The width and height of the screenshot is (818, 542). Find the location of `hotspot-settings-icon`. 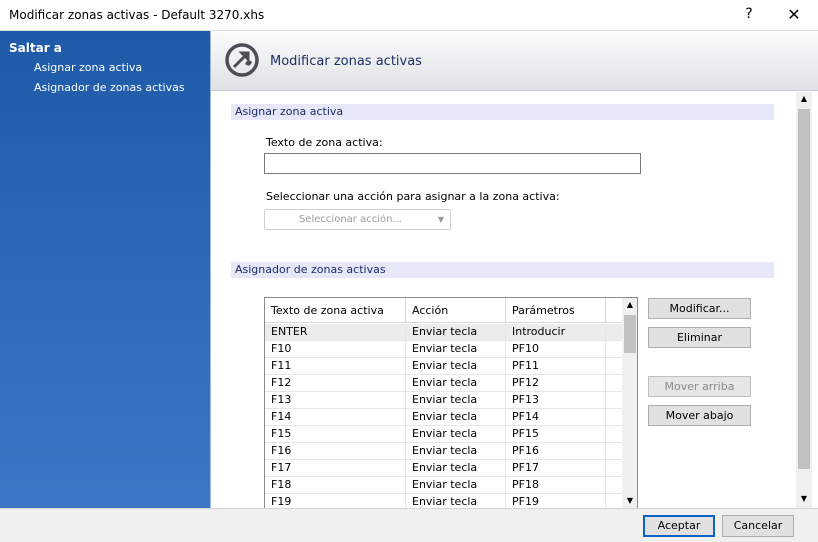

hotspot-settings-icon is located at coordinates (242, 60).